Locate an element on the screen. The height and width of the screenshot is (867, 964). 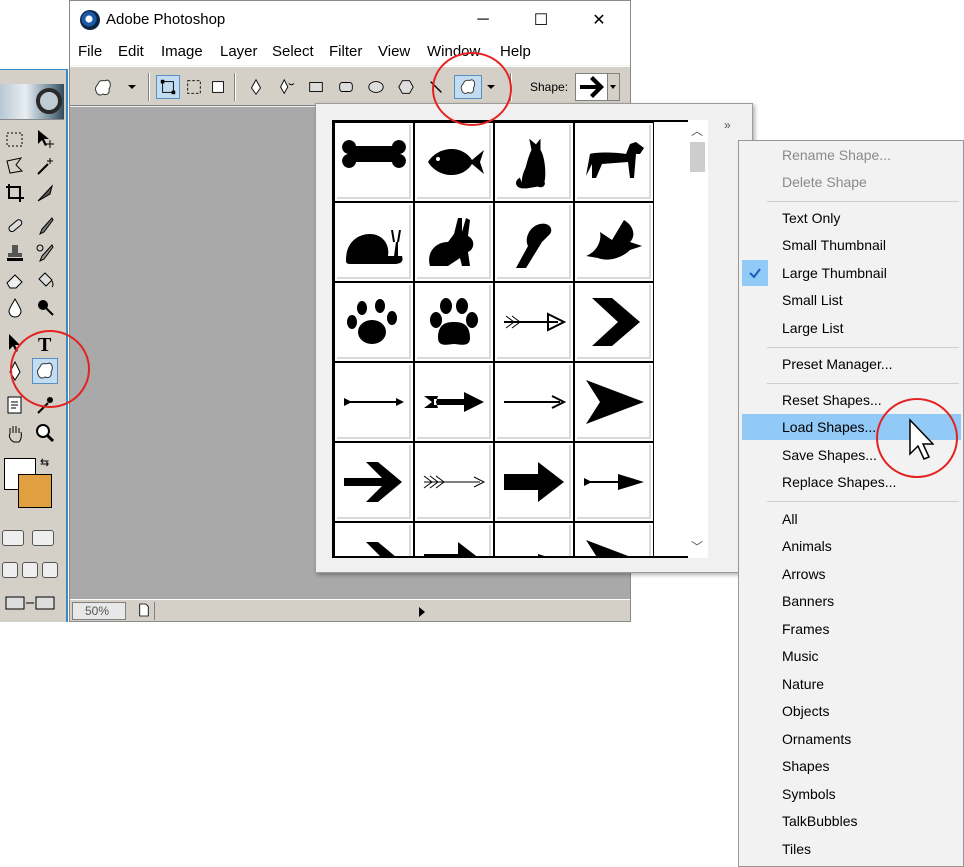
menu-item-arrows: Arrows is located at coordinates (850, 574).